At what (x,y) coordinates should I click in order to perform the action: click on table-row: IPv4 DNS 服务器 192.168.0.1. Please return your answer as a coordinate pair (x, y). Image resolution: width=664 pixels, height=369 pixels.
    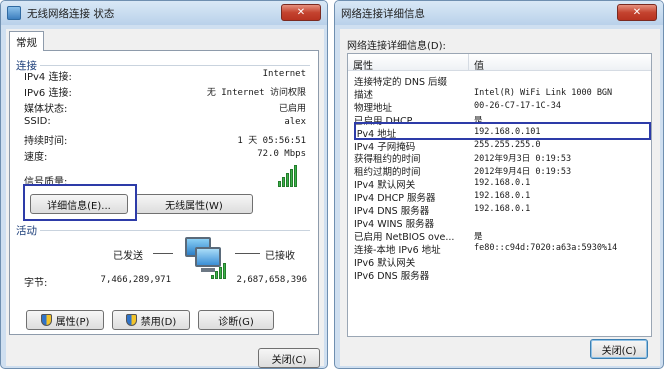
    Looking at the image, I should click on (499, 210).